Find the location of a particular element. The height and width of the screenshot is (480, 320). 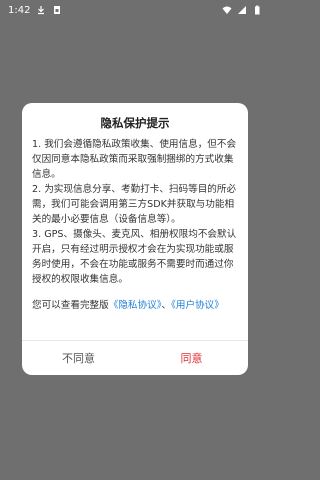

status-left: 1:42 is located at coordinates (35, 10).